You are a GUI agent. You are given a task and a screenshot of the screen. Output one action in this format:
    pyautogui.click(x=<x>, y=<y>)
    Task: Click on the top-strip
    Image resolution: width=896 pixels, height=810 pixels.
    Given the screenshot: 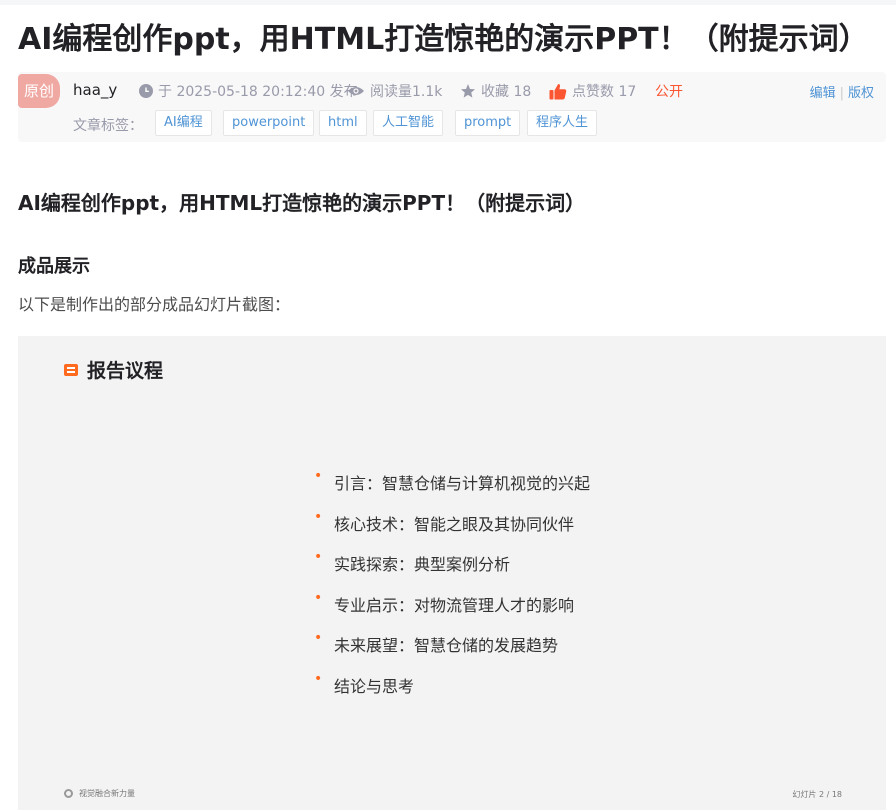 What is the action you would take?
    pyautogui.click(x=448, y=2)
    